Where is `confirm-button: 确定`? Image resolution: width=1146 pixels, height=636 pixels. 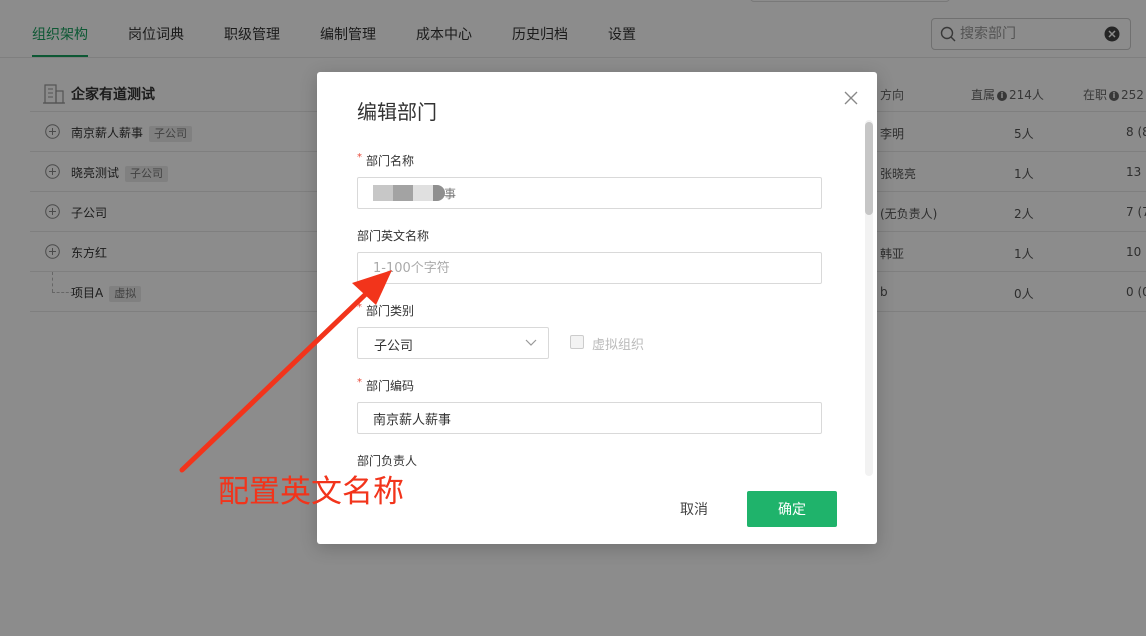 confirm-button: 确定 is located at coordinates (792, 509).